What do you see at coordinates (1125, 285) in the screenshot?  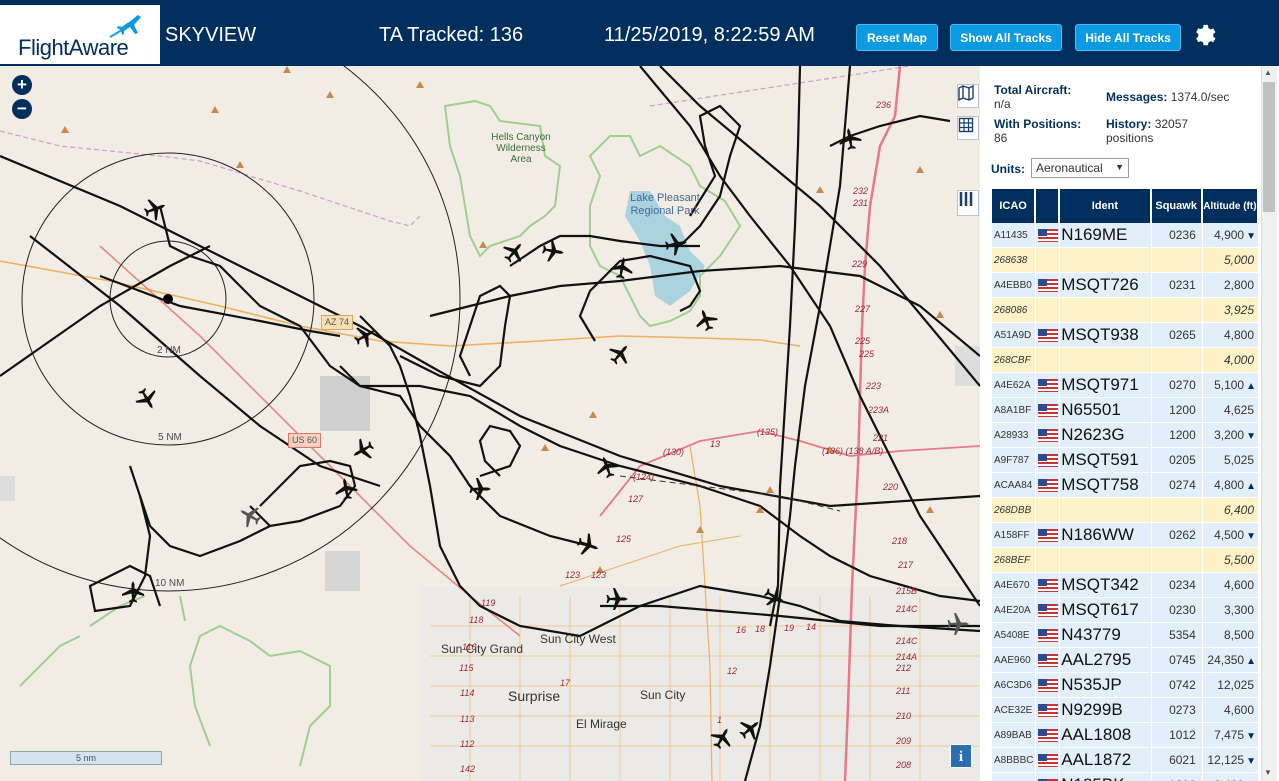 I see `table-row: A4EBB0 MSQT726 0231 2,800` at bounding box center [1125, 285].